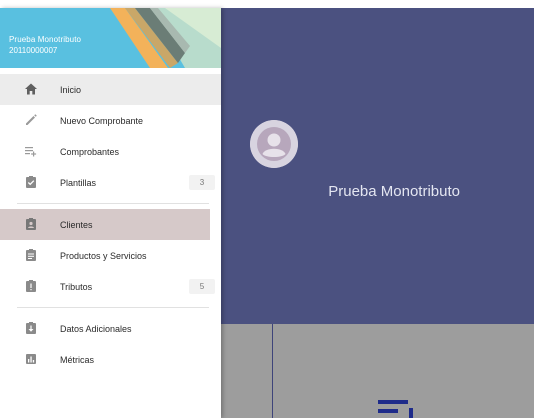  What do you see at coordinates (110, 286) in the screenshot?
I see `menu-item-tributos: Tributos 5` at bounding box center [110, 286].